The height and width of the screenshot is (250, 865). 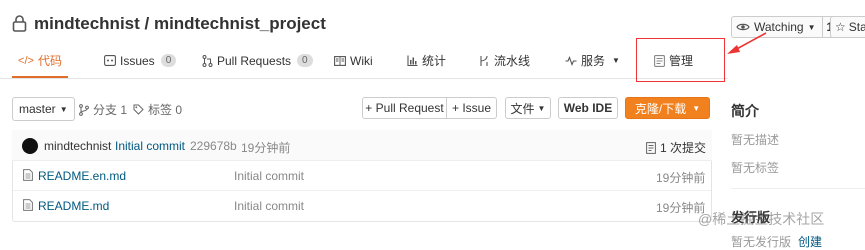 I want to click on commit-message: Initial commit, so click(x=150, y=146).